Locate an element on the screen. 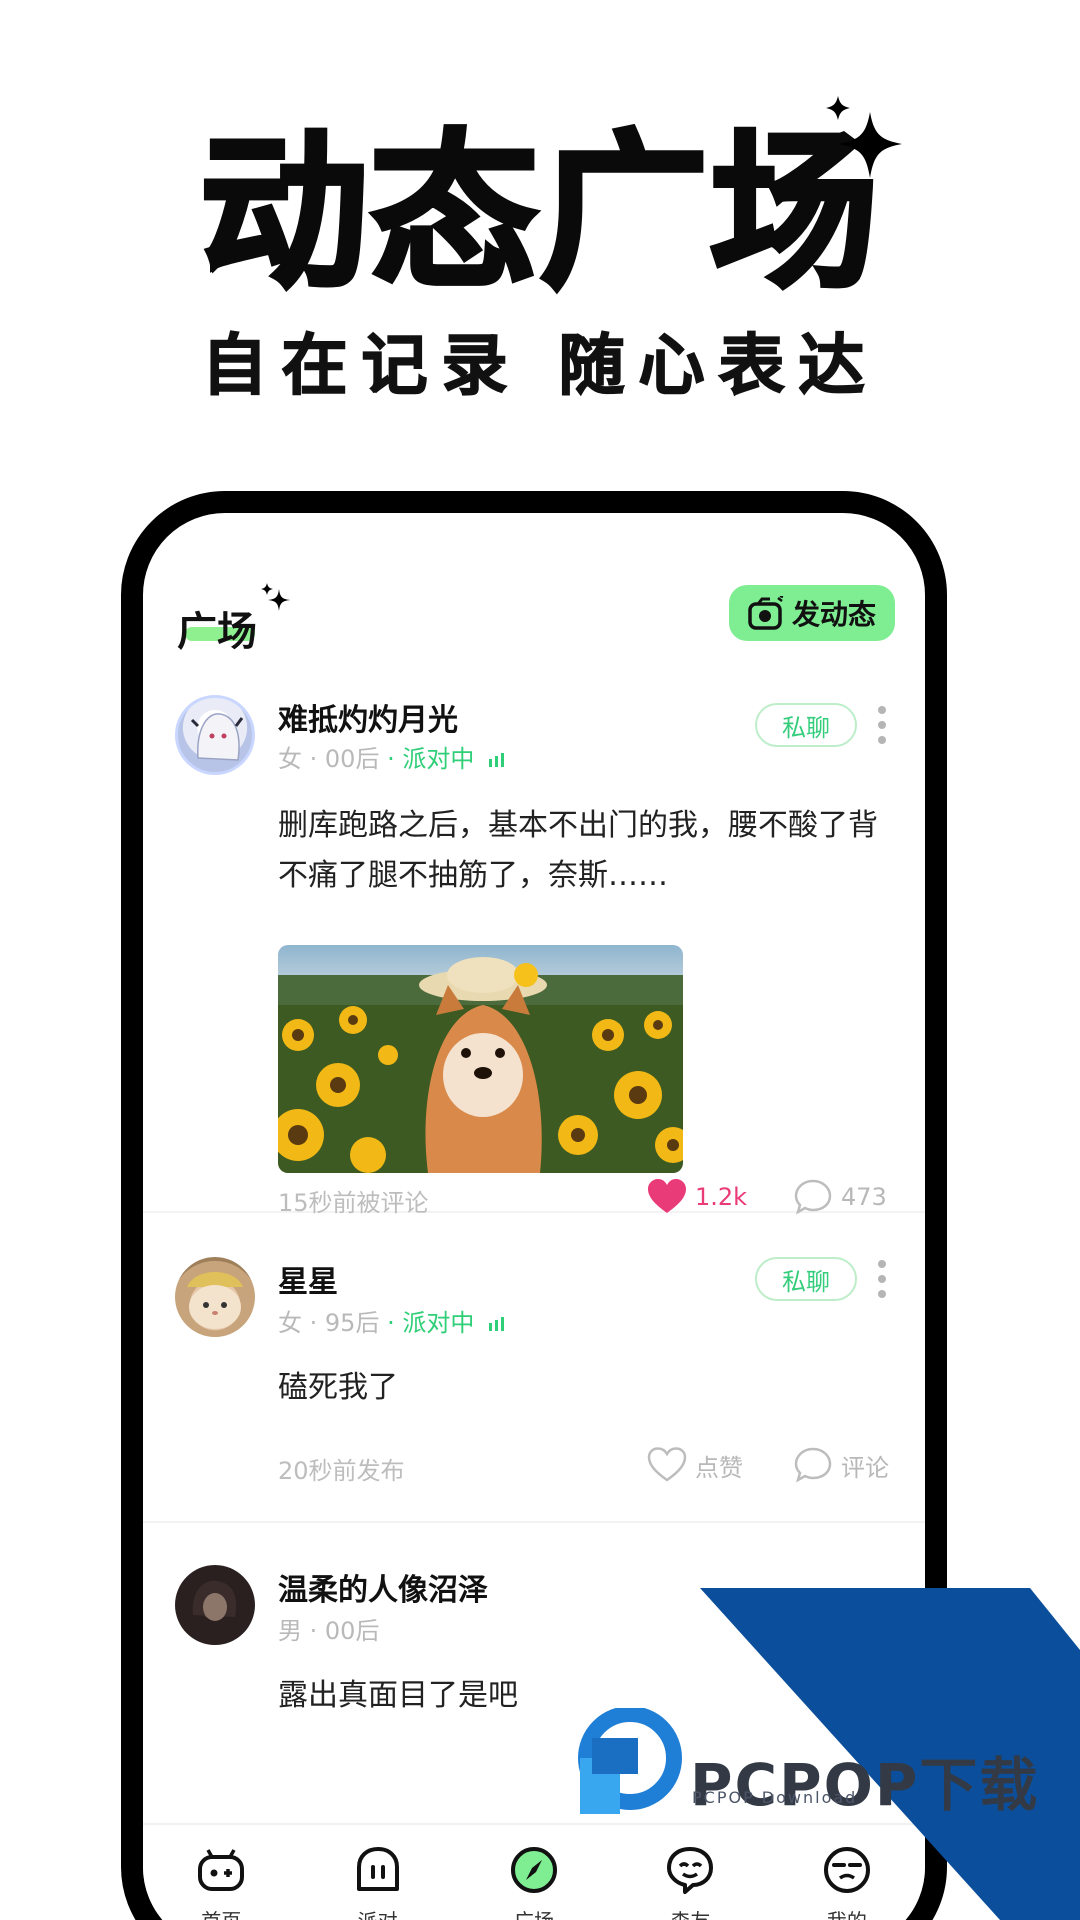 The height and width of the screenshot is (1920, 1080). like-button: 点赞 is located at coordinates (695, 1465).